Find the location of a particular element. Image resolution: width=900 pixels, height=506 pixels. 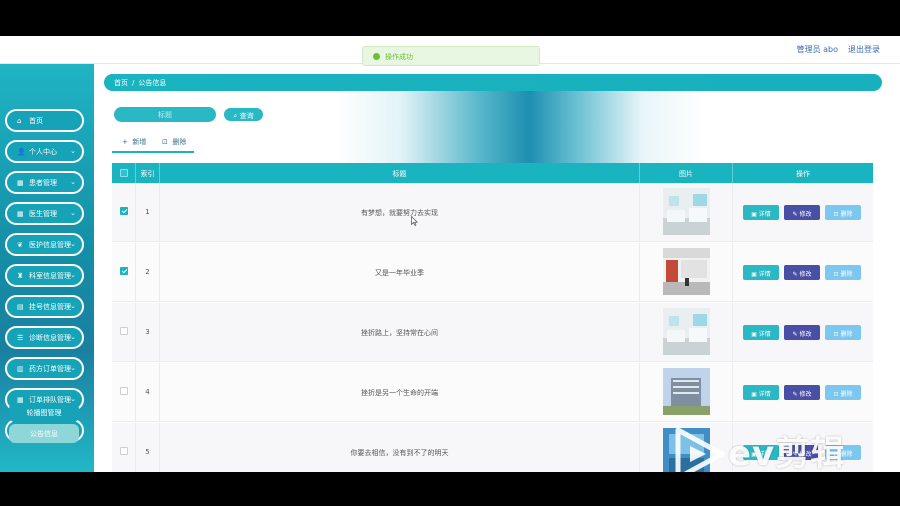

database-icon: ▤ is located at coordinates (20, 307).